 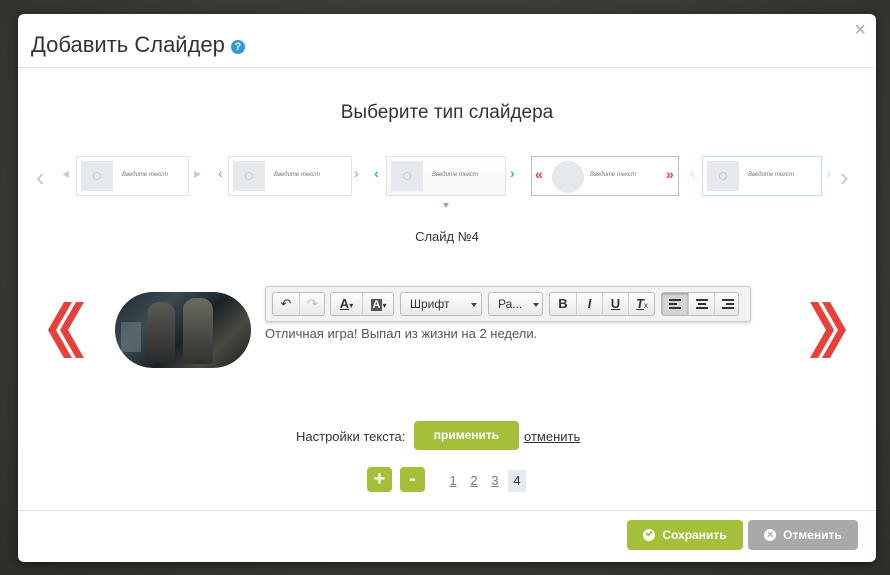 I want to click on color-group: A▾ A ▾, so click(x=362, y=304).